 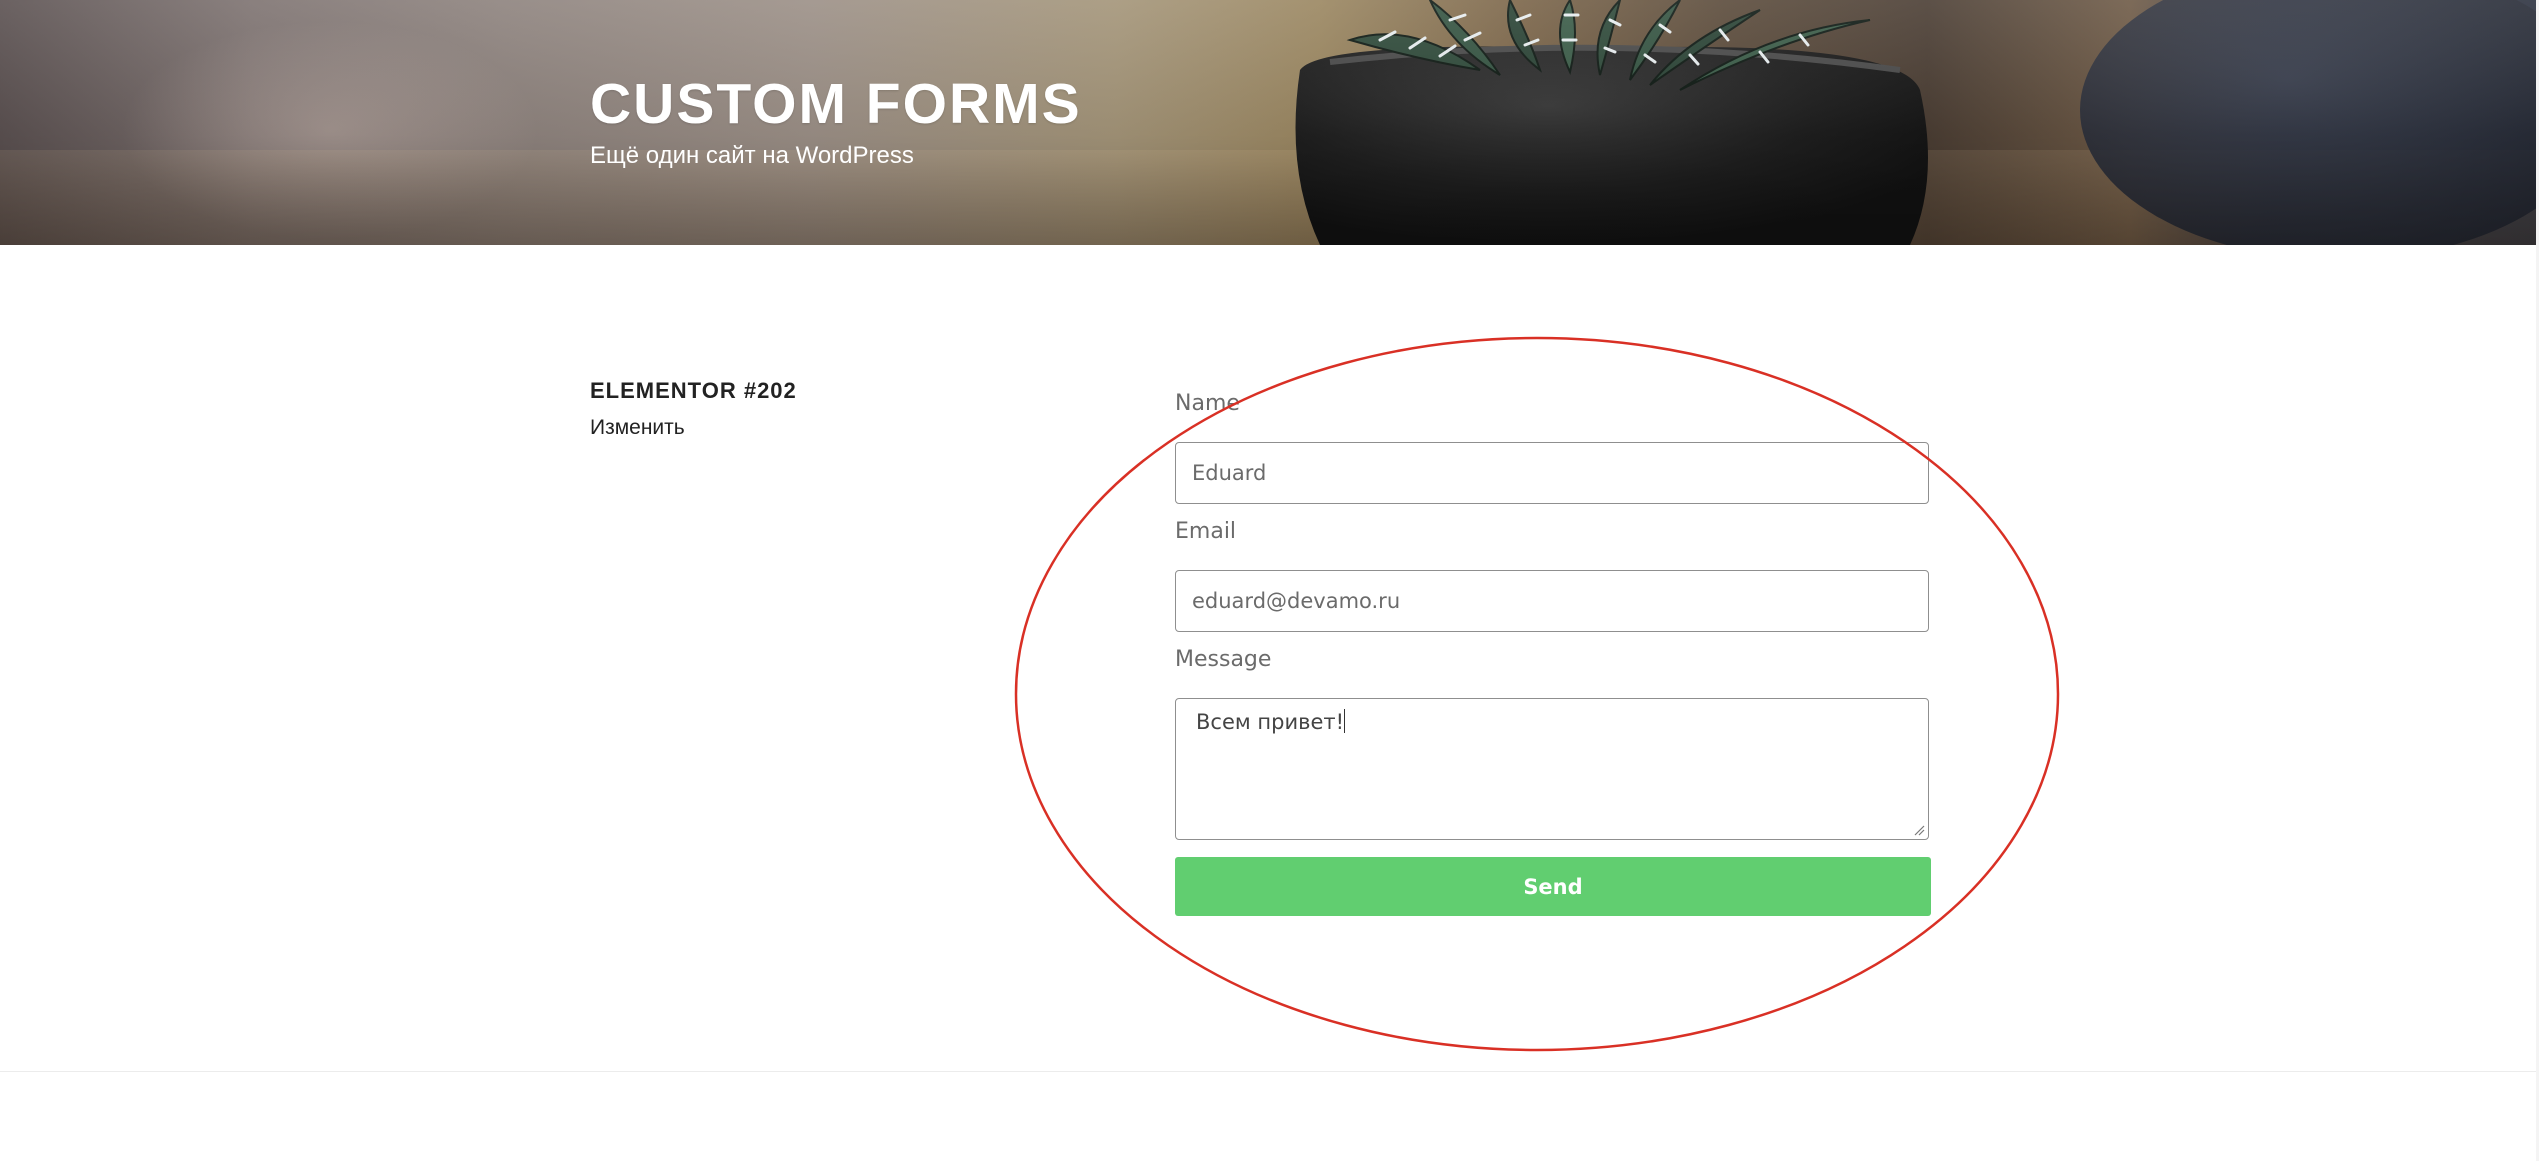 I want to click on message-textarea-value: Всем привет!, so click(x=1270, y=722).